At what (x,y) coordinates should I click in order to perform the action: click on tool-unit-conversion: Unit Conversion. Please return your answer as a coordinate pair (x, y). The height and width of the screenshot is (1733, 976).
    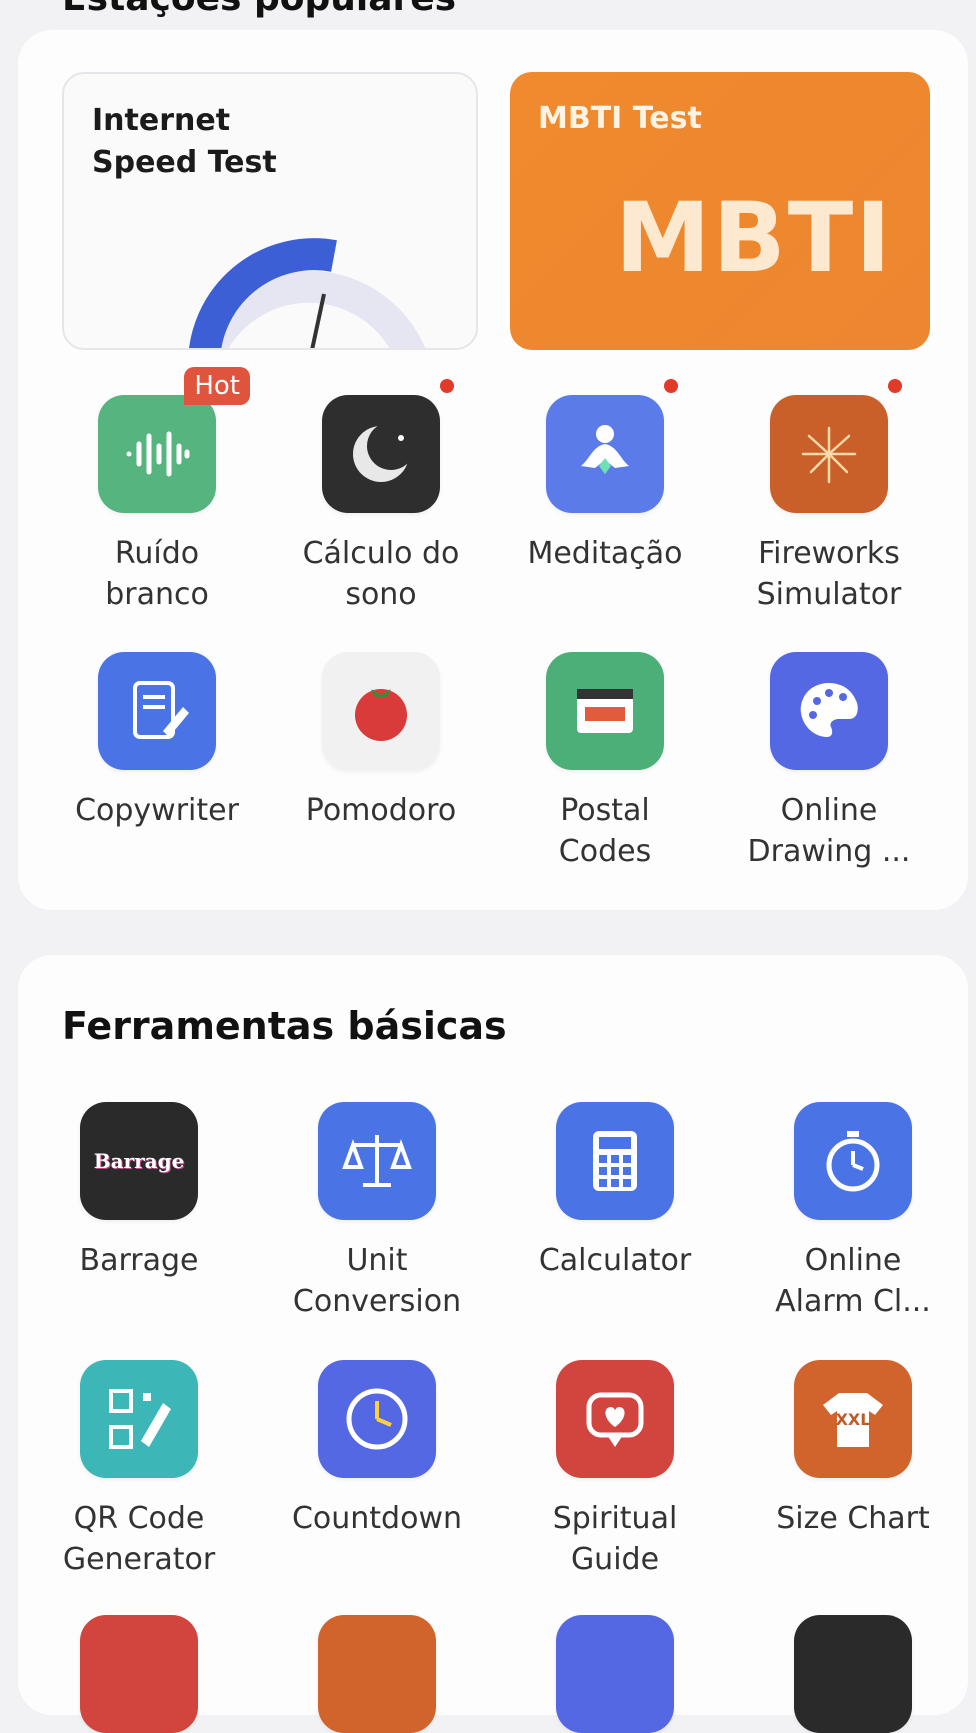
    Looking at the image, I should click on (377, 1212).